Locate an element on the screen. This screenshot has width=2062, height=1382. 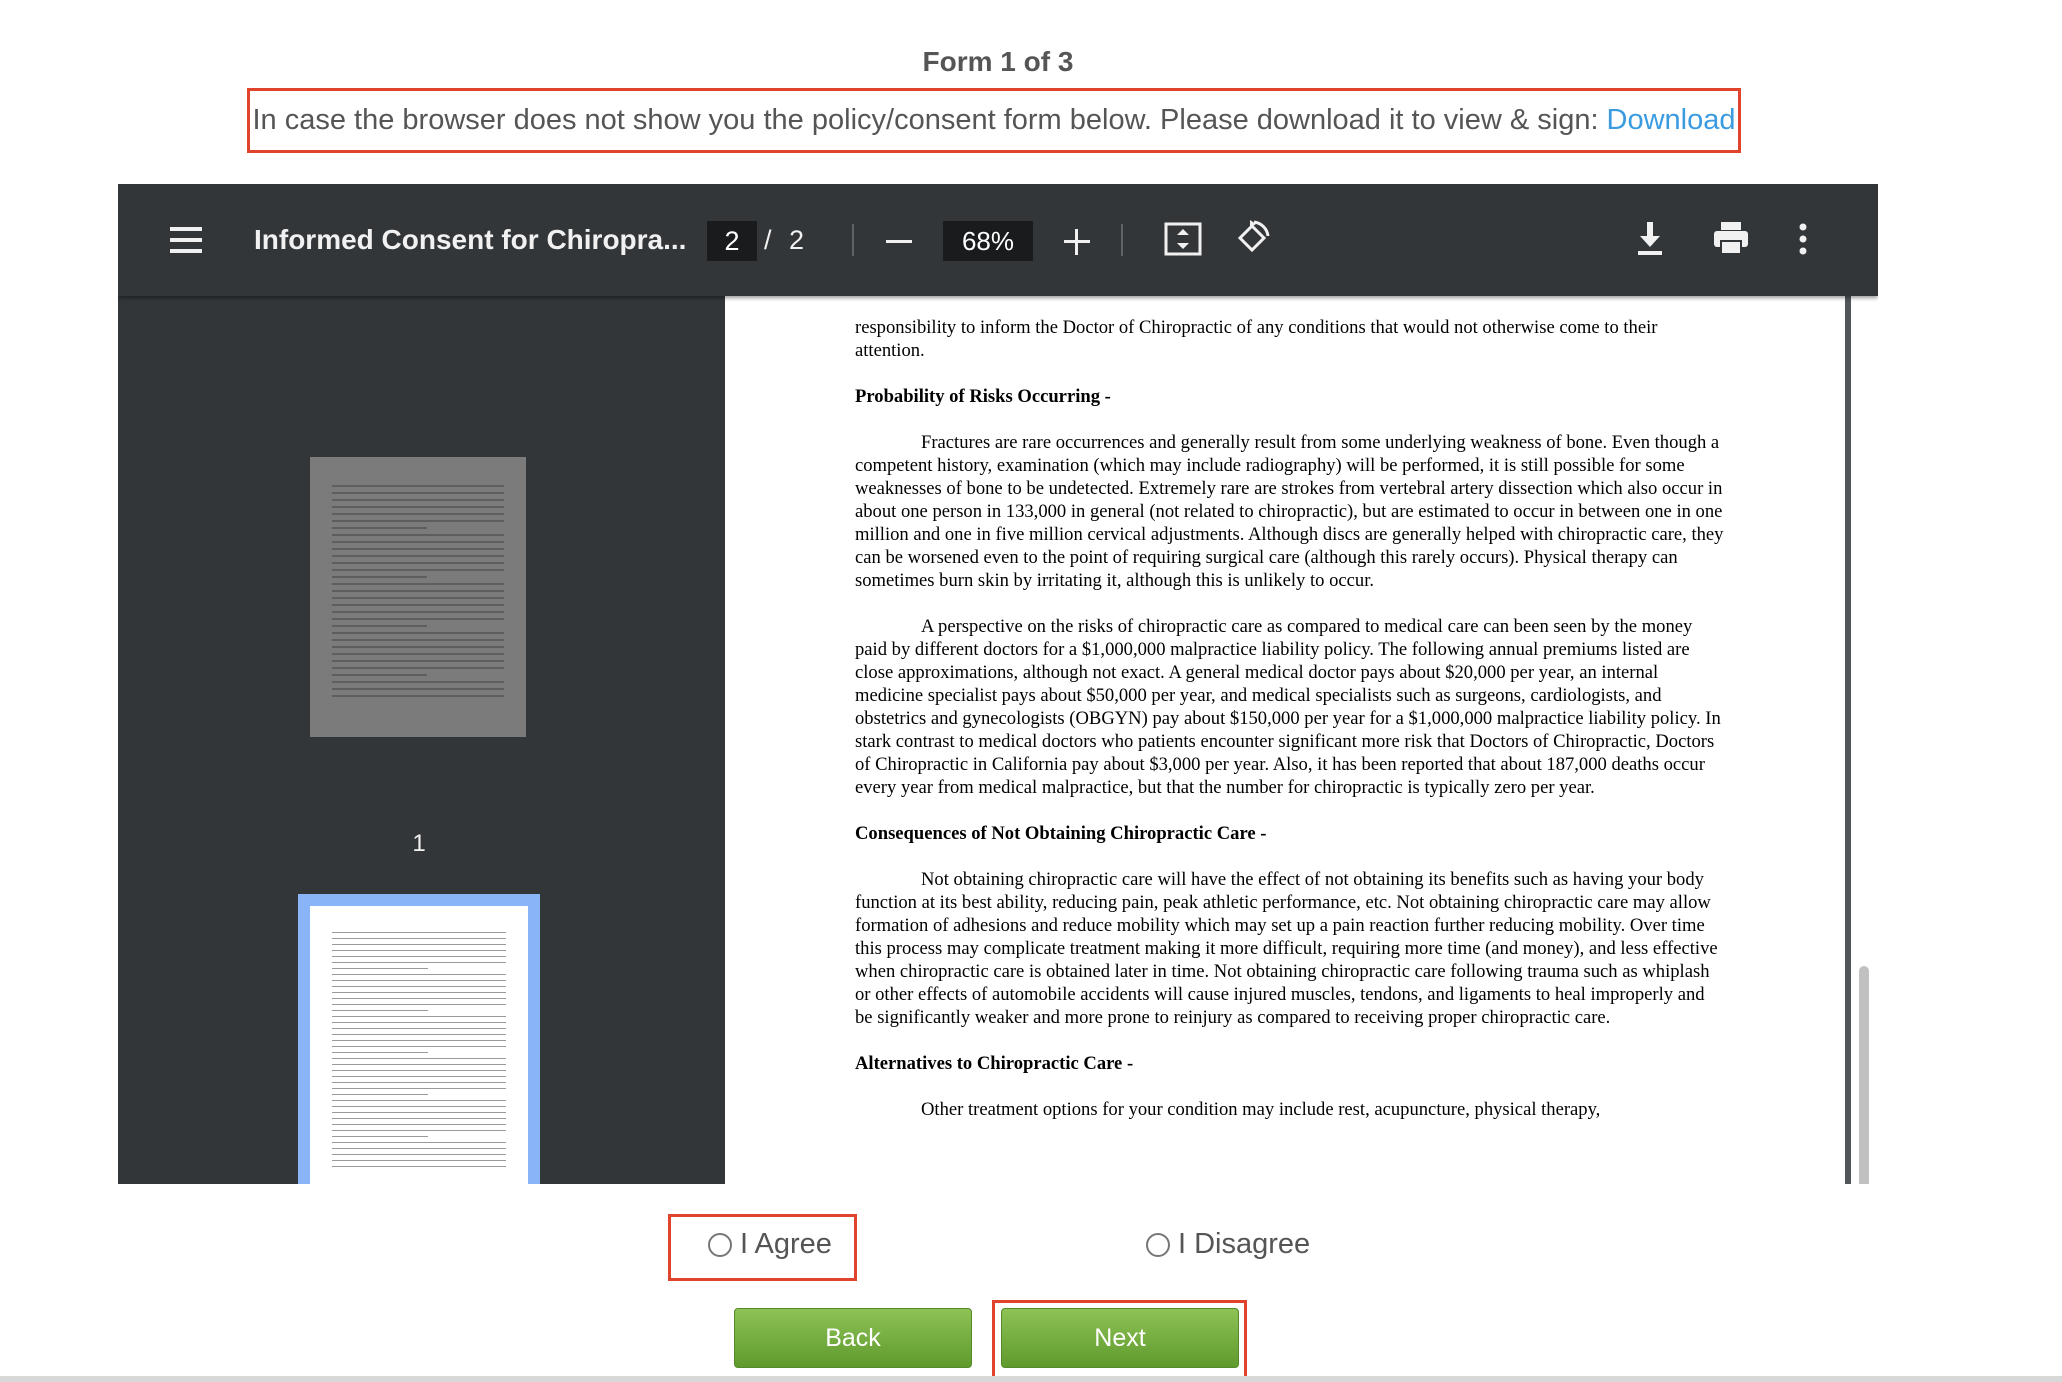
toolbar-divider is located at coordinates (853, 240).